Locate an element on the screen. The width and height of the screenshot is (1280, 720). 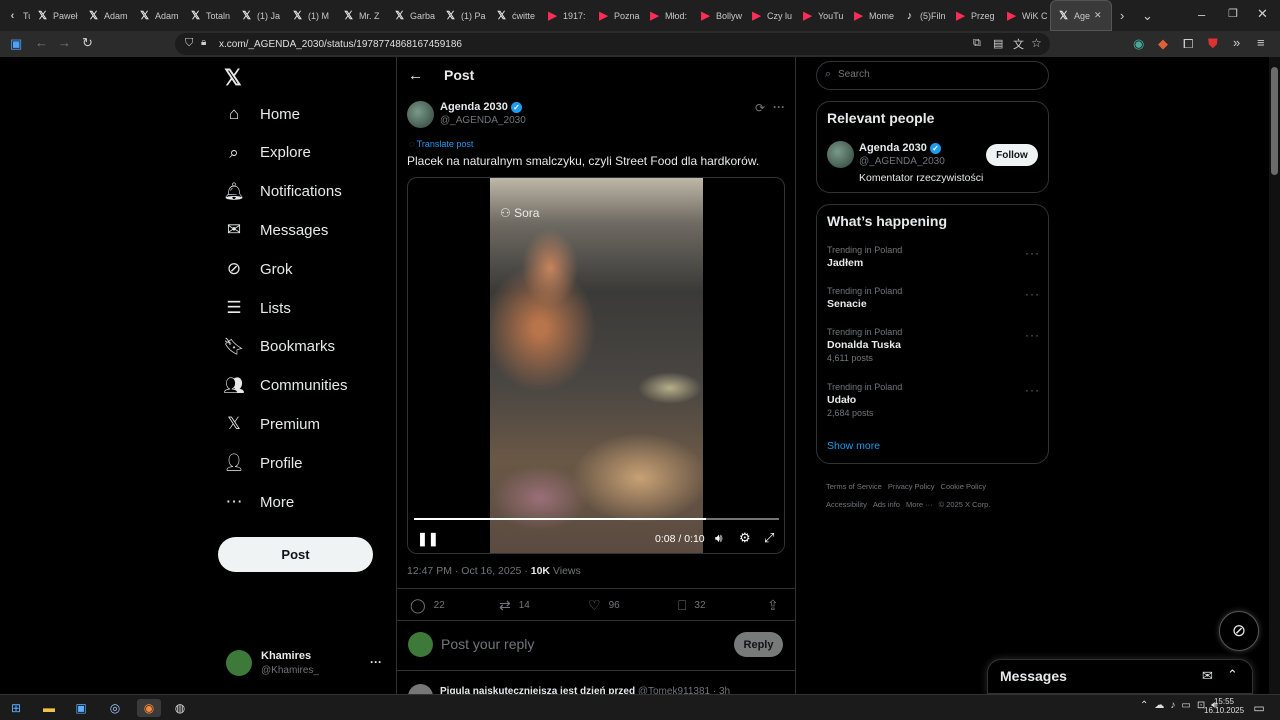
sidebar-toggle-icon: ▣ is located at coordinates (16, 44).